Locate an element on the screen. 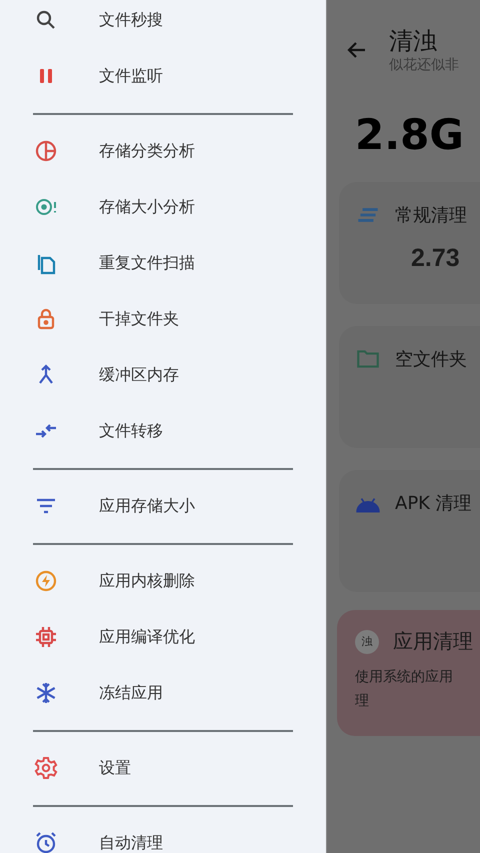 The image size is (480, 853). app-clean-card: 浊 应用清理 使用系统的应用 理 is located at coordinates (408, 673).